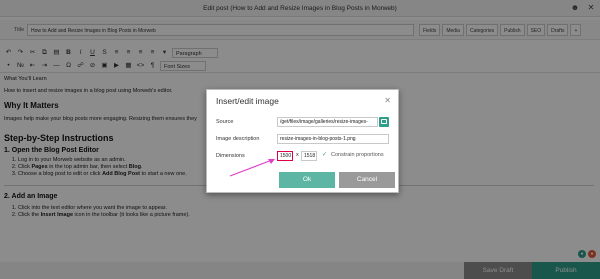  I want to click on description-input: resize-images-in-blog-posts-1.png, so click(333, 139).